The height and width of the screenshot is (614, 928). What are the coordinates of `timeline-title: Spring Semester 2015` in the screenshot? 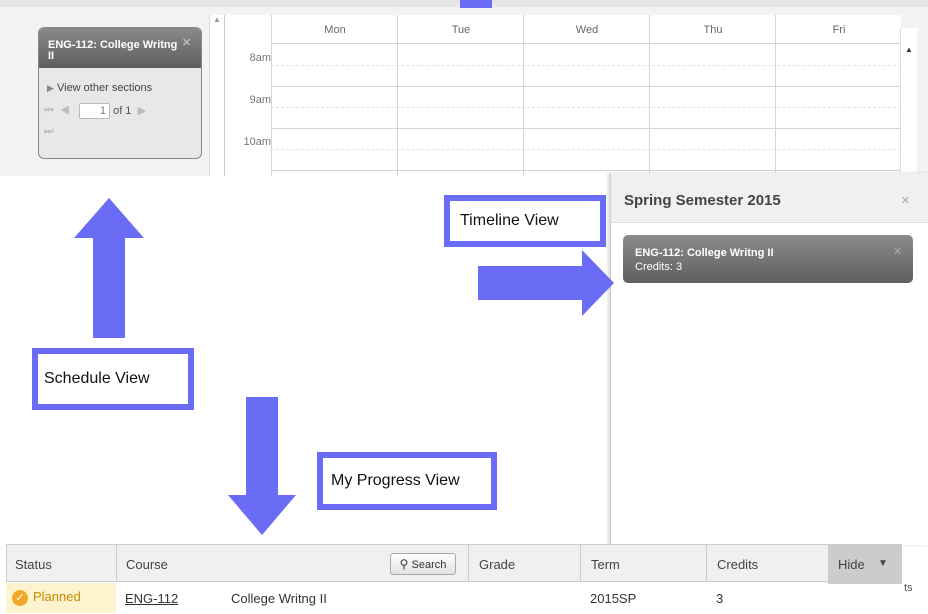 It's located at (702, 200).